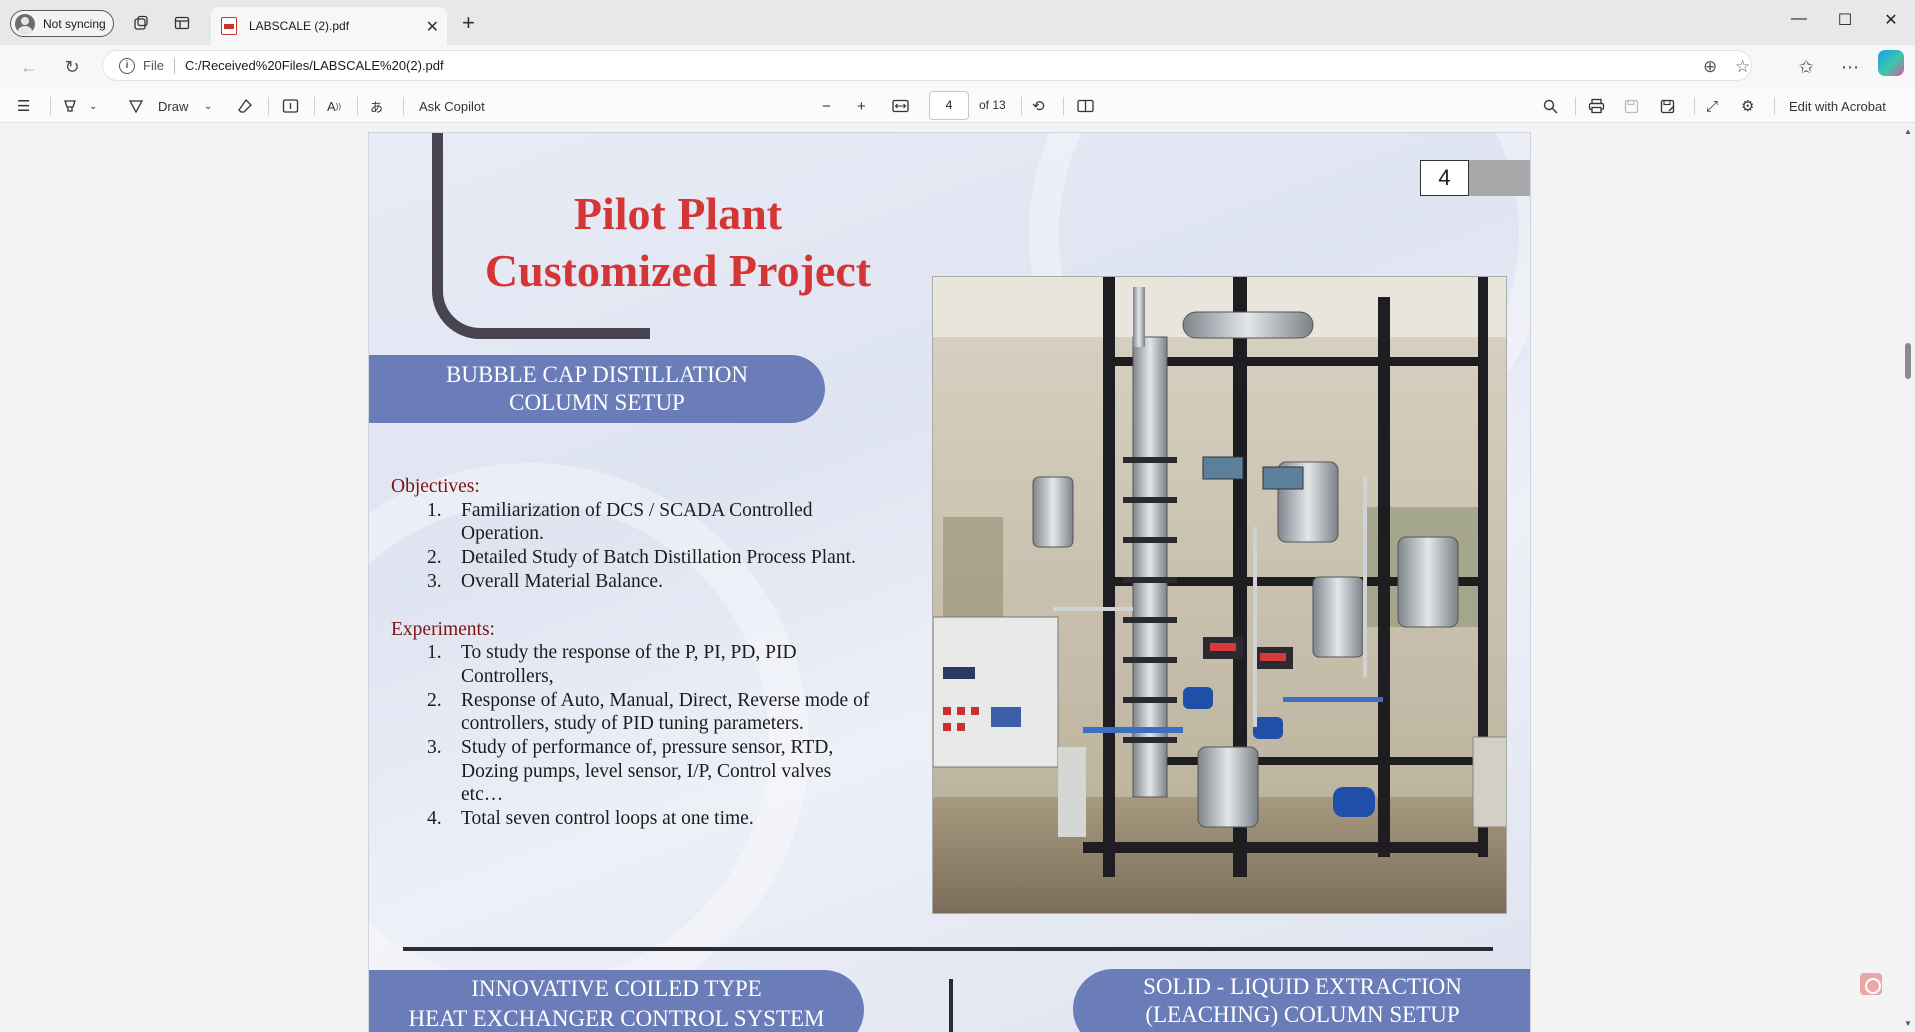 The height and width of the screenshot is (1032, 1915). Describe the element at coordinates (631, 582) in the screenshot. I see `objective-item: 3. Overall Material Balance.` at that location.